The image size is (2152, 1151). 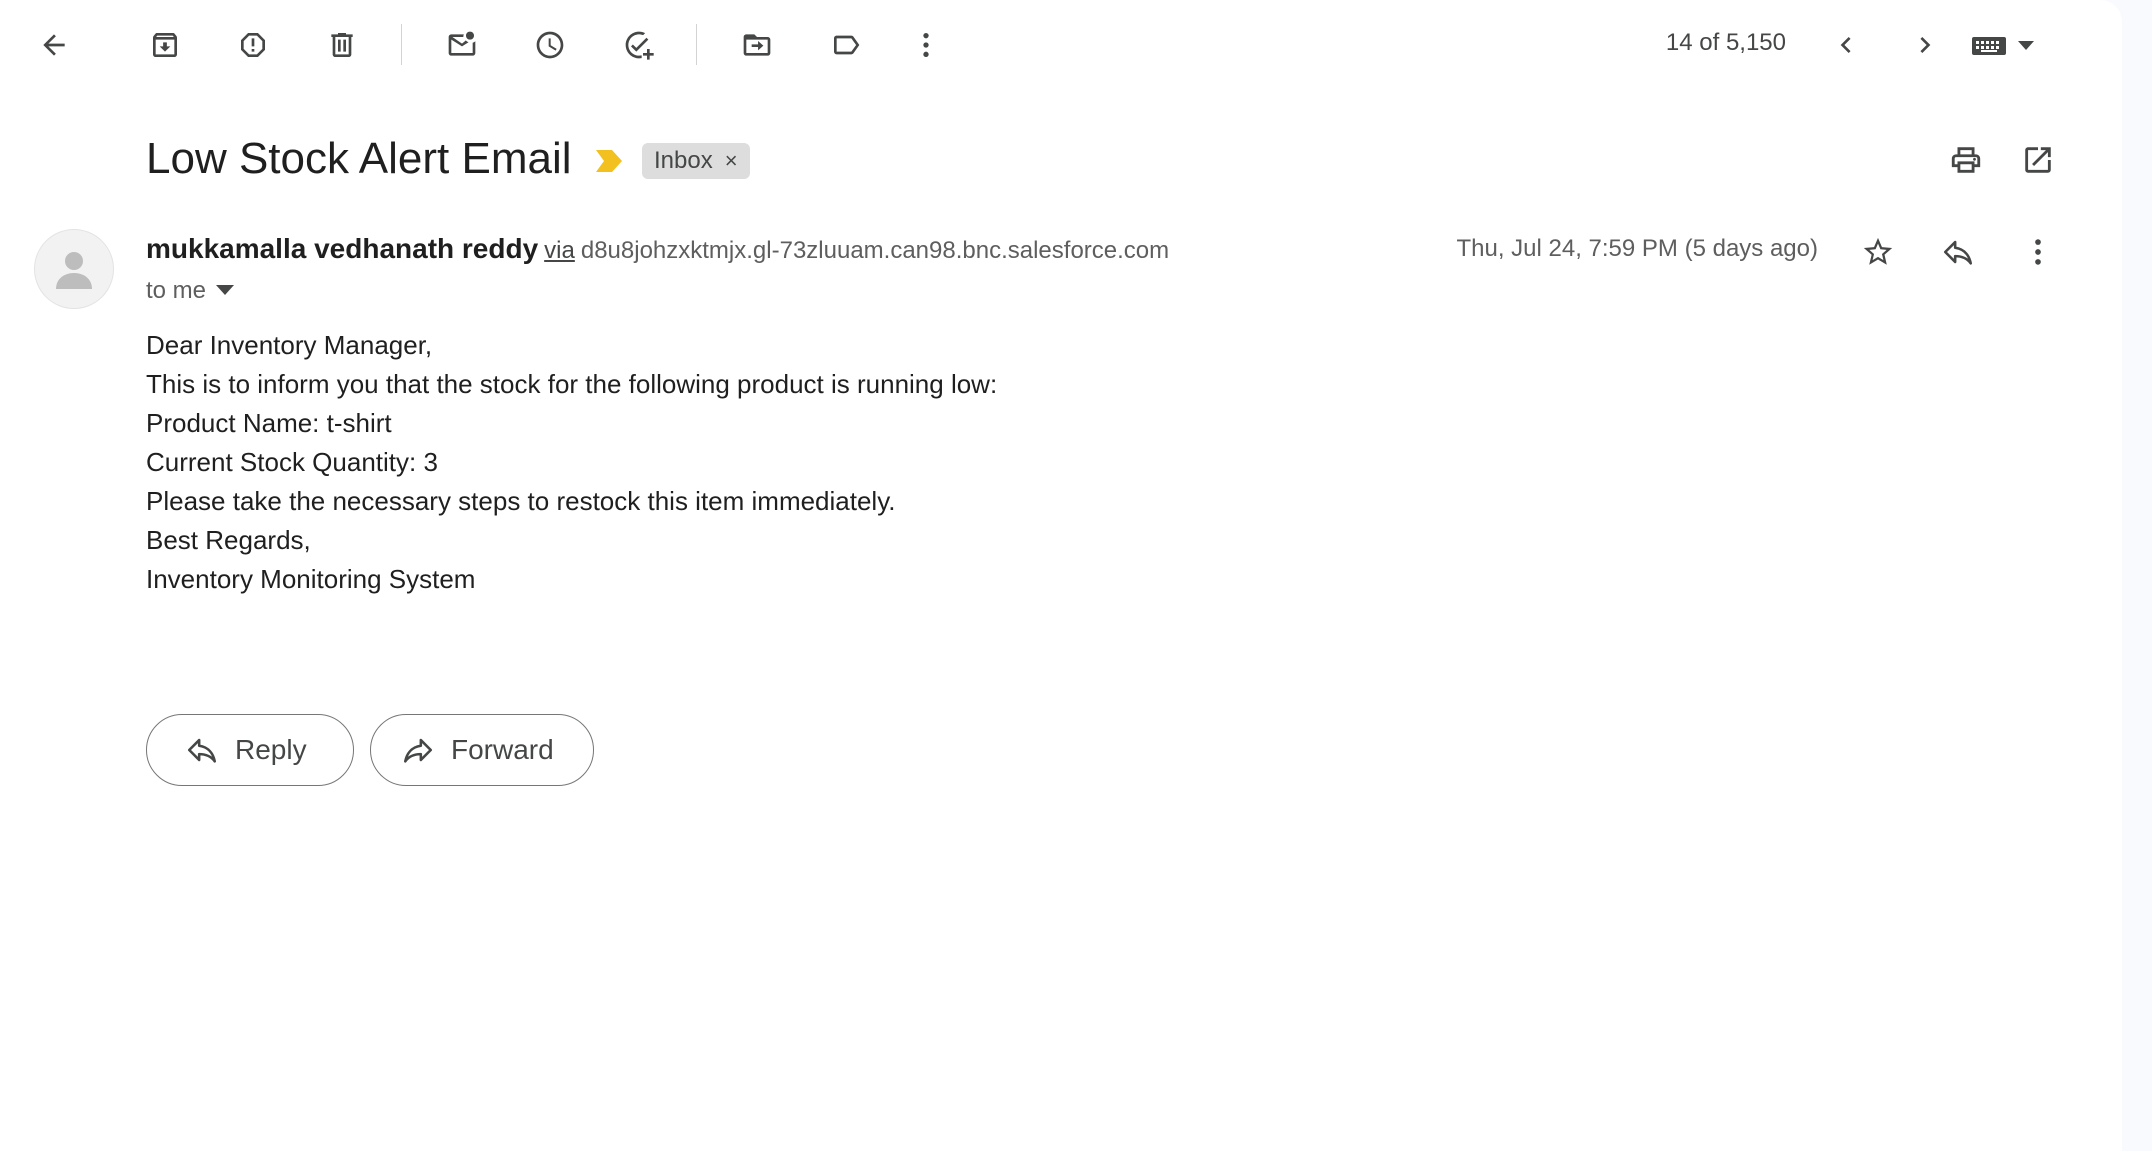 I want to click on archive-icon, so click(x=165, y=45).